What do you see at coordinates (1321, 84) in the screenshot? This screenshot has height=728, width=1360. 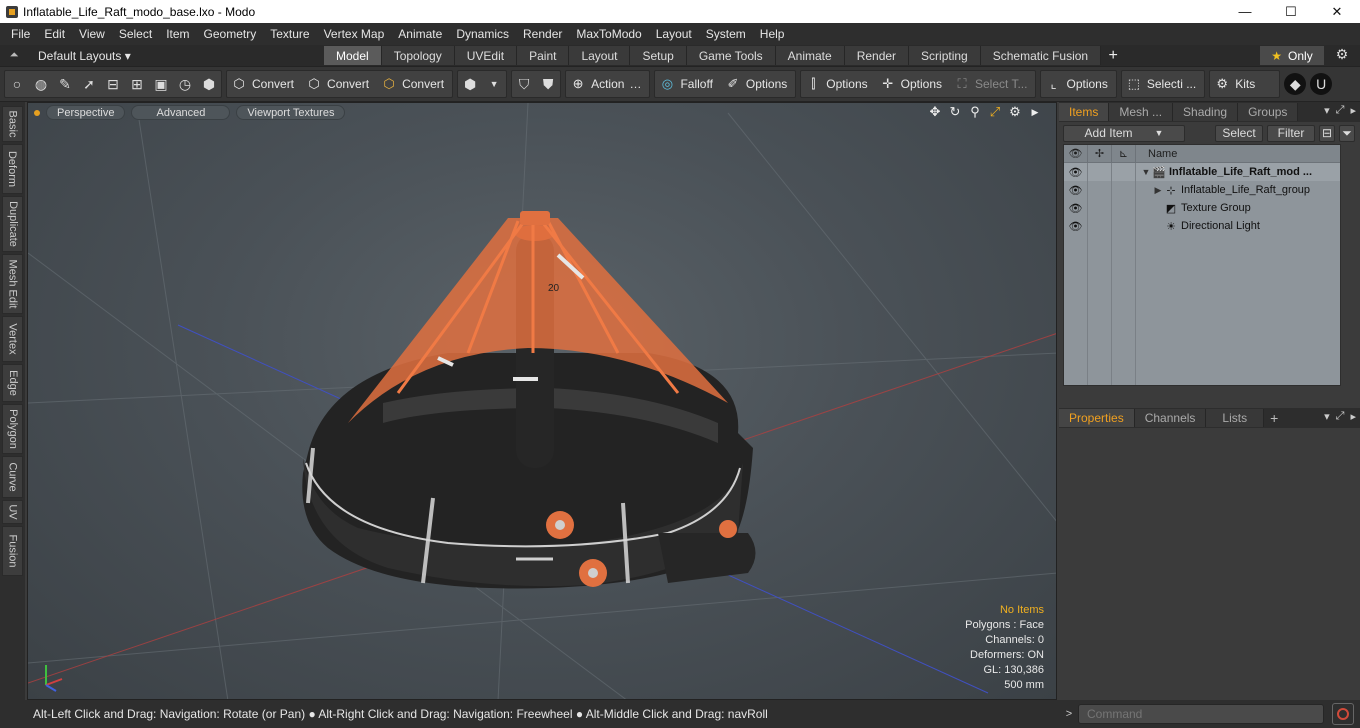 I see `unreal-icon: U` at bounding box center [1321, 84].